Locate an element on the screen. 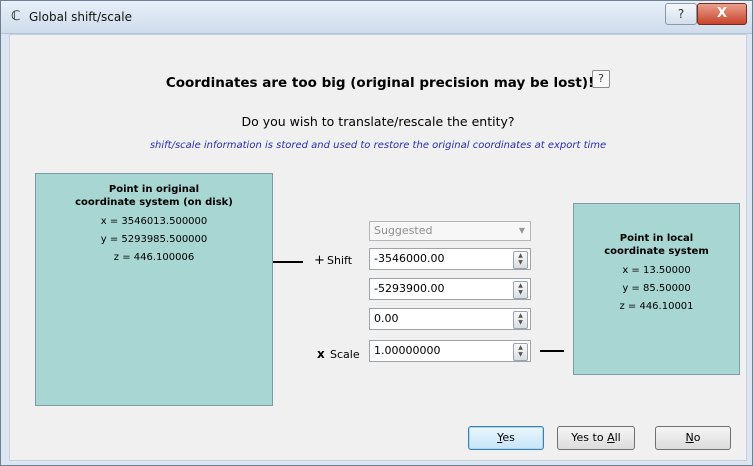 Image resolution: width=753 pixels, height=466 pixels. app-icon: ℂ is located at coordinates (16, 16).